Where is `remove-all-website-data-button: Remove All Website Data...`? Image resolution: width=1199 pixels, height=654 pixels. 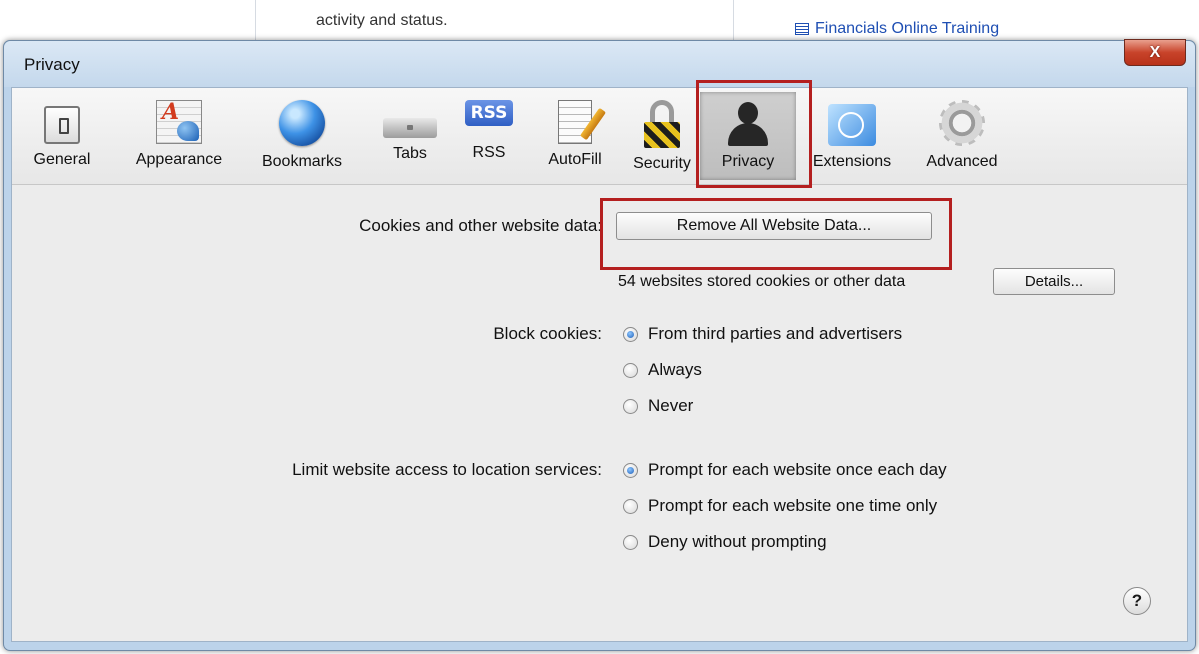 remove-all-website-data-button: Remove All Website Data... is located at coordinates (774, 226).